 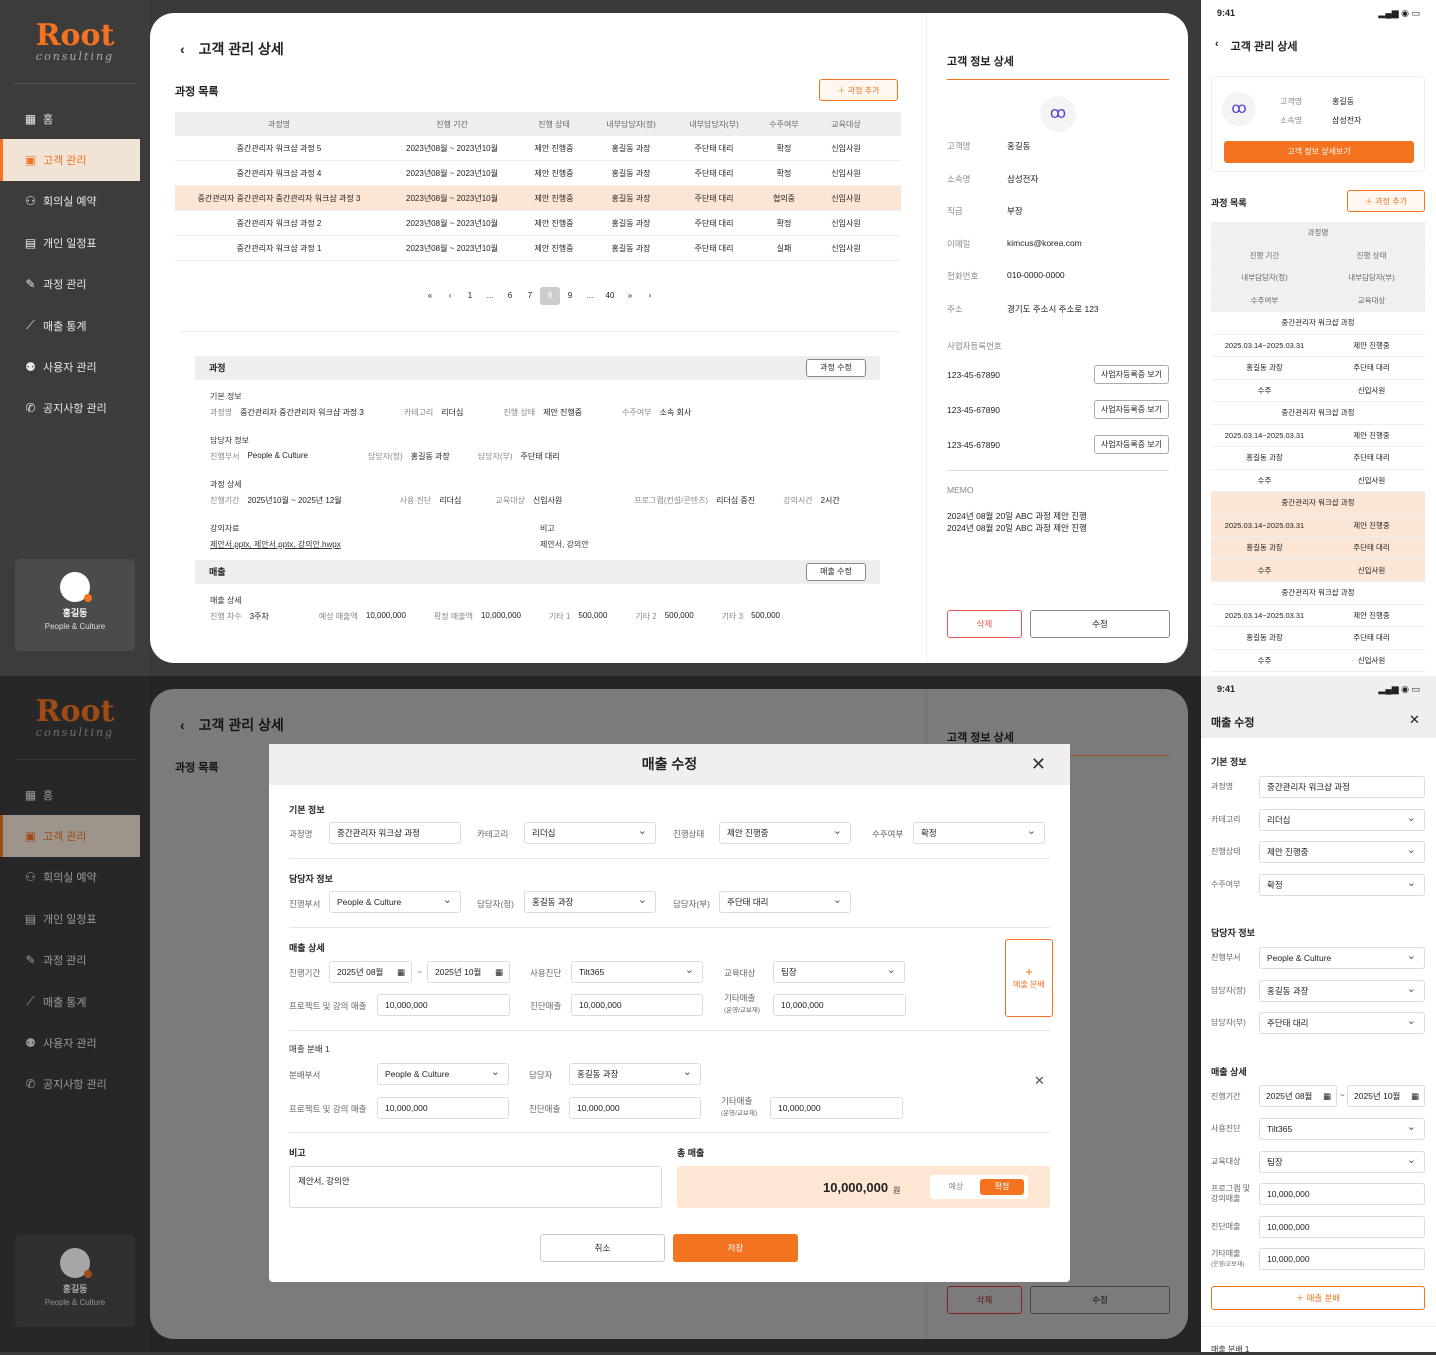 I want to click on page-item: 8, so click(x=550, y=296).